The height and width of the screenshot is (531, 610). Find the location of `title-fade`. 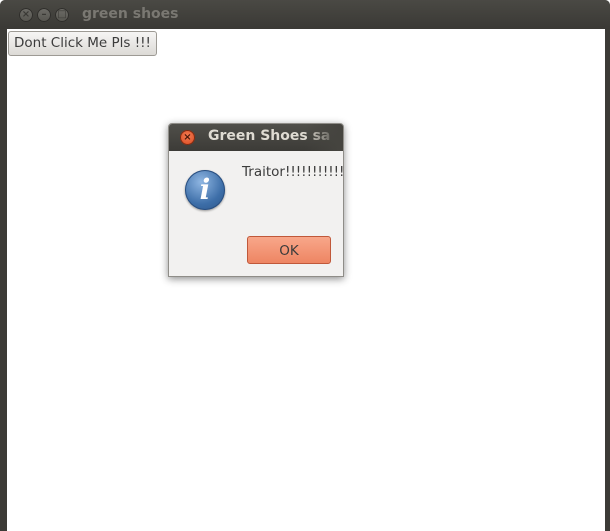

title-fade is located at coordinates (324, 137).